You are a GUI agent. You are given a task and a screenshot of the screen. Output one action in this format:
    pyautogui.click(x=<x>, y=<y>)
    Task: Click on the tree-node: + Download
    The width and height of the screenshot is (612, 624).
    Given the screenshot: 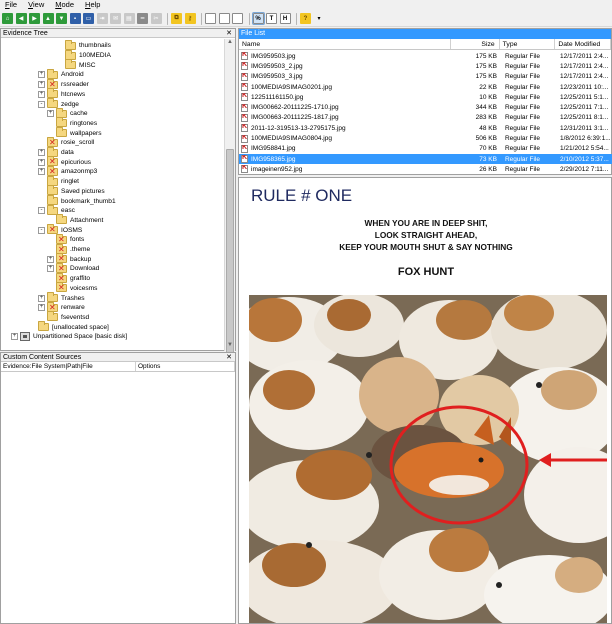 What is the action you would take?
    pyautogui.click(x=73, y=268)
    